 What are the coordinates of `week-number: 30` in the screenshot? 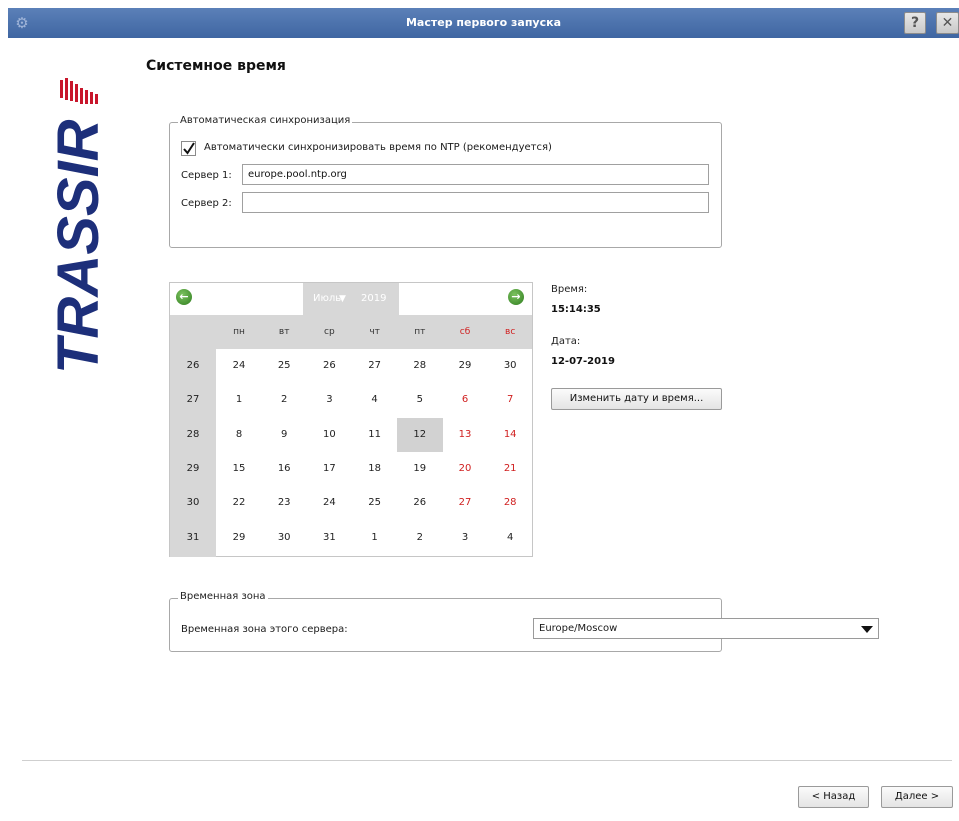 It's located at (193, 503).